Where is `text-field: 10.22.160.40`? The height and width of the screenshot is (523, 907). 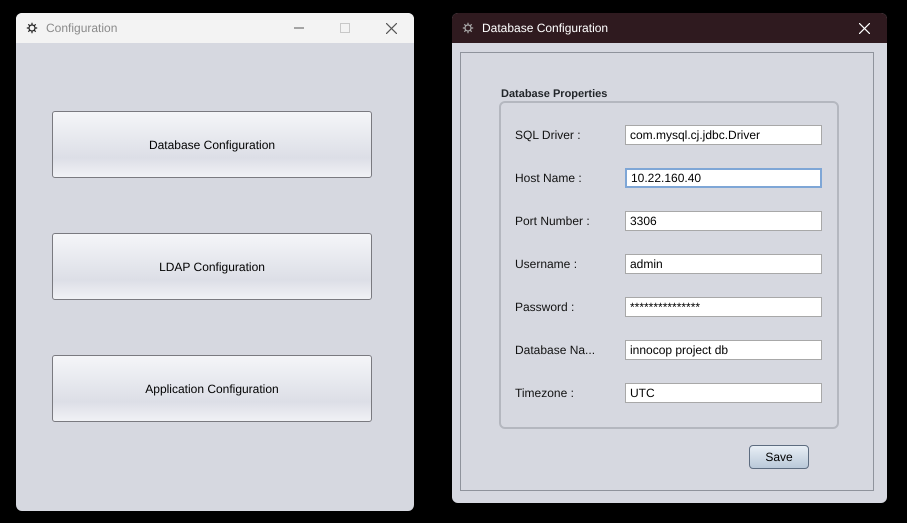
text-field: 10.22.160.40 is located at coordinates (723, 178).